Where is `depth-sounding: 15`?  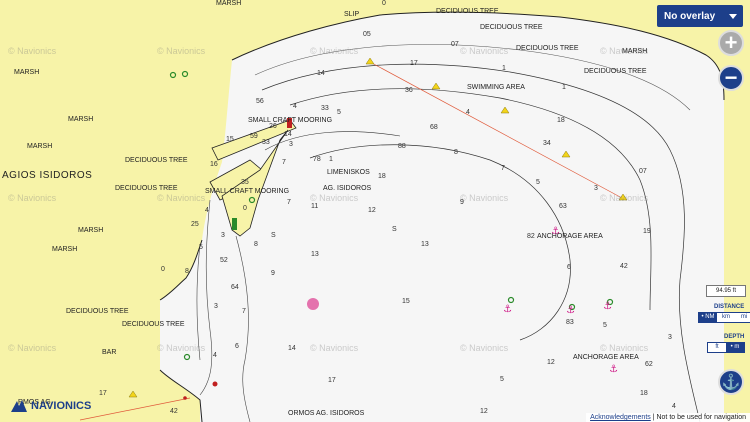
depth-sounding: 15 is located at coordinates (230, 139).